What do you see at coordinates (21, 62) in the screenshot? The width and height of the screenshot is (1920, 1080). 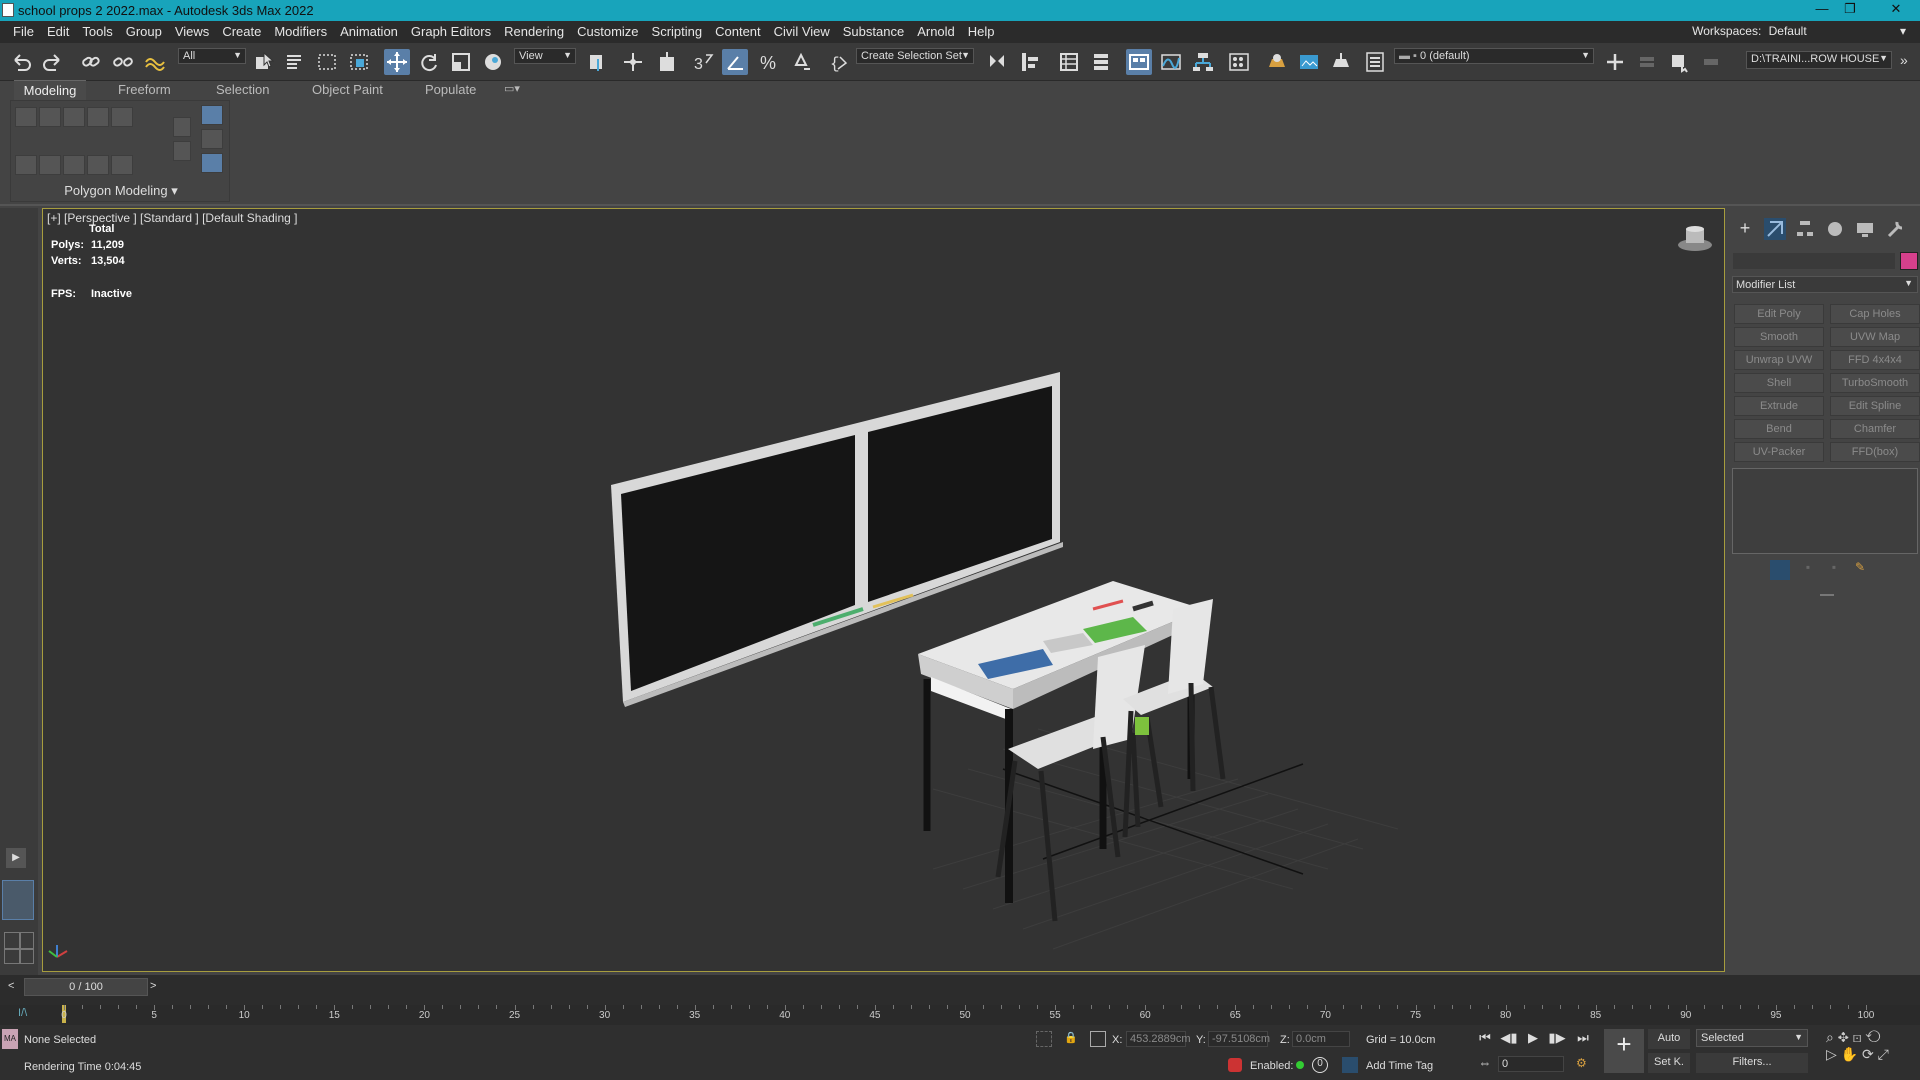 I see `undo-icon` at bounding box center [21, 62].